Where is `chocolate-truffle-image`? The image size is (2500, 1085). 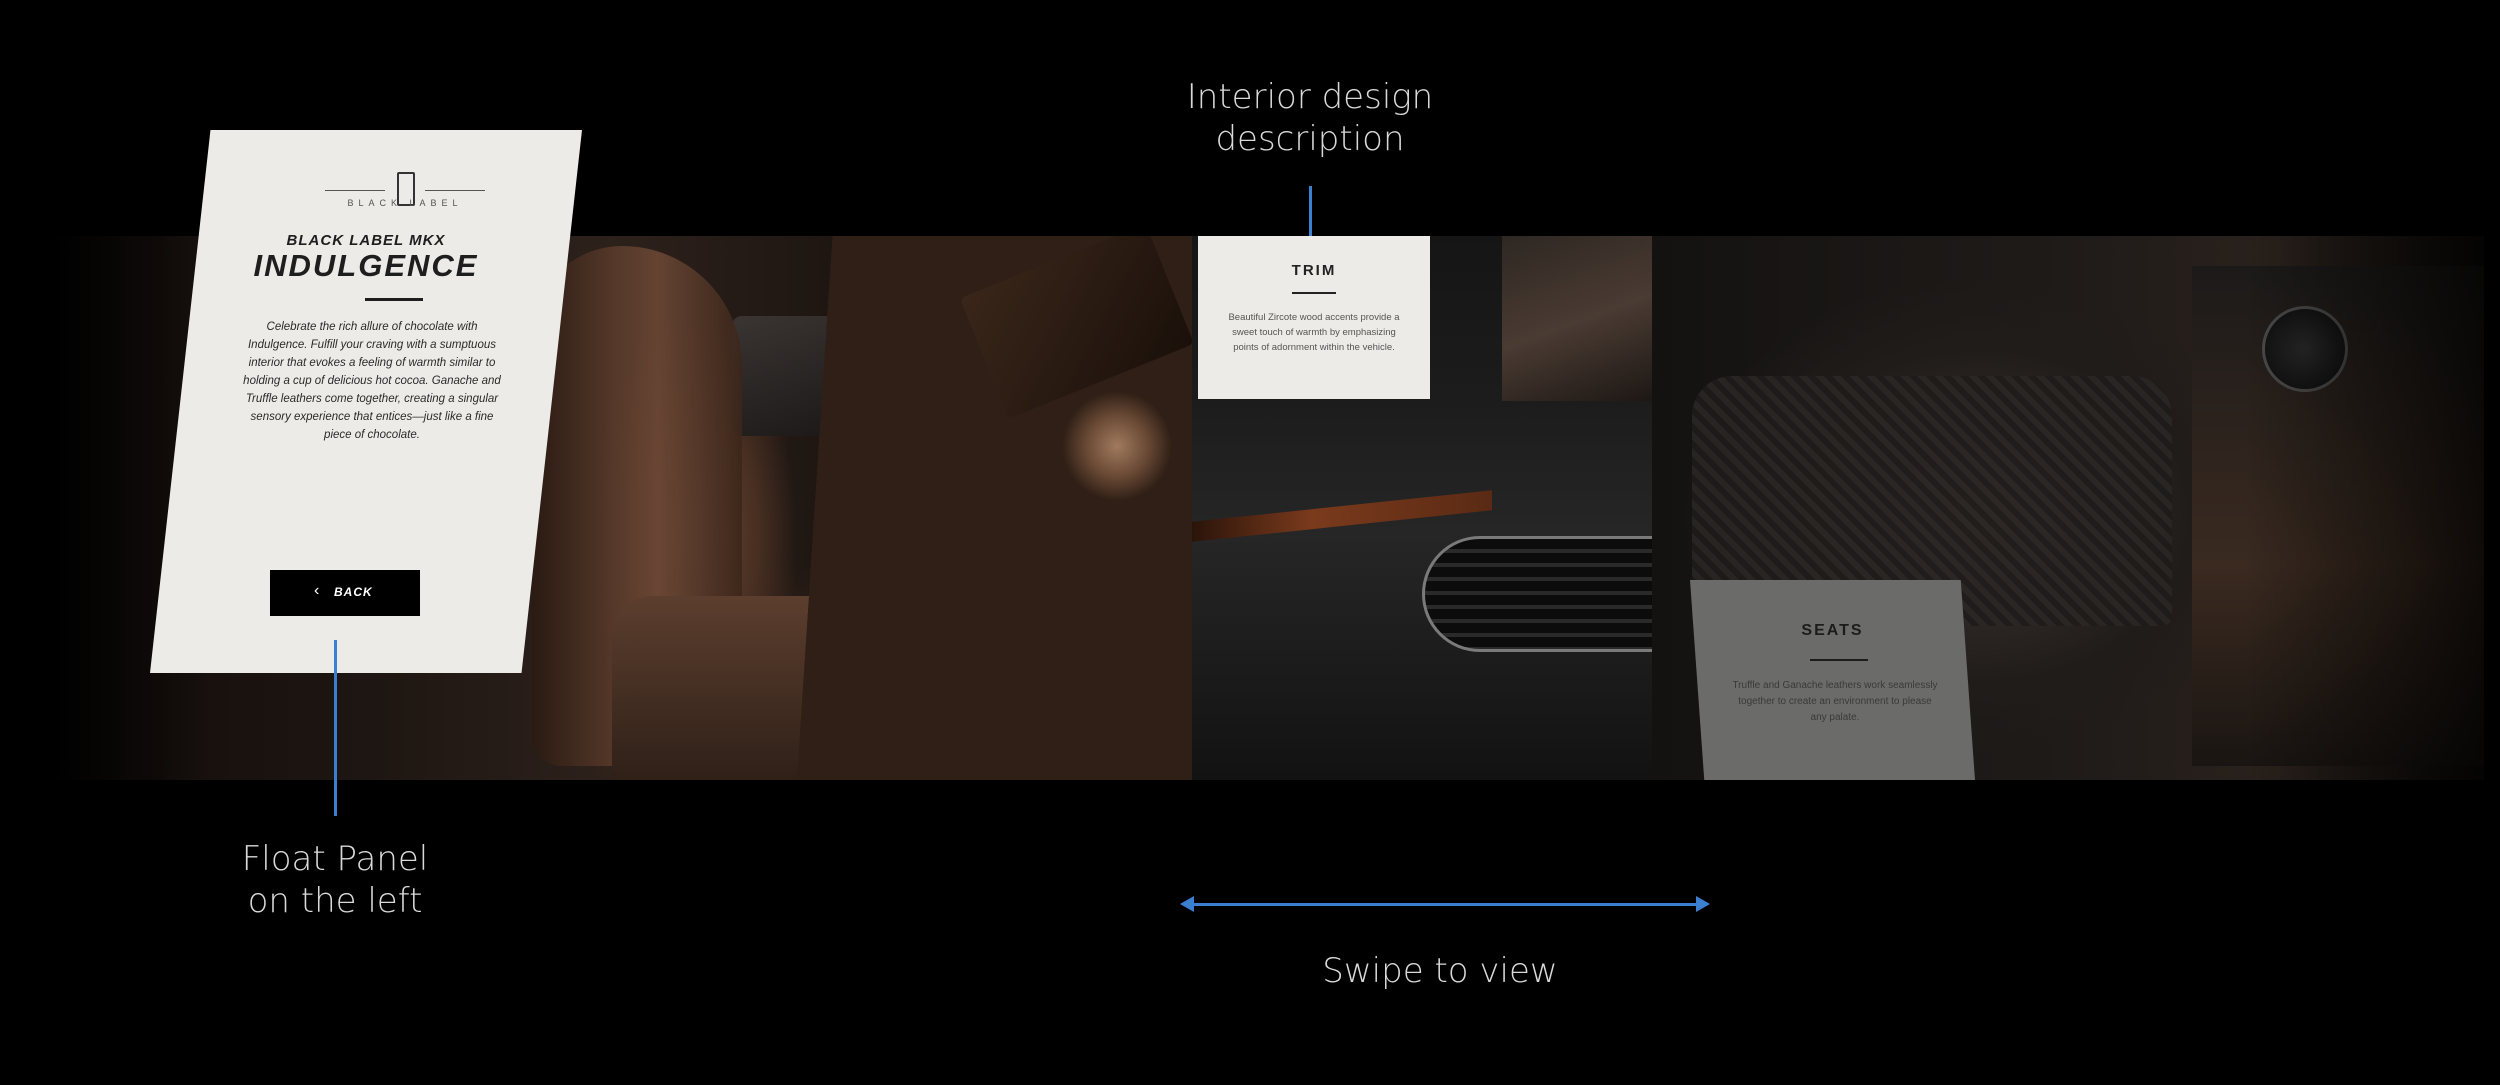 chocolate-truffle-image is located at coordinates (1019, 508).